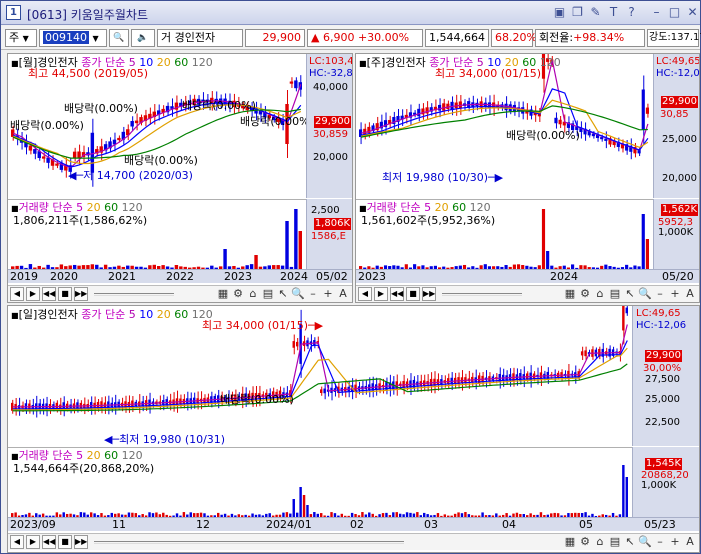  What do you see at coordinates (180, 276) in the screenshot?
I see `monthly-date-axis: 2019 2020 2021 2022 2023 2024 05/02` at bounding box center [180, 276].